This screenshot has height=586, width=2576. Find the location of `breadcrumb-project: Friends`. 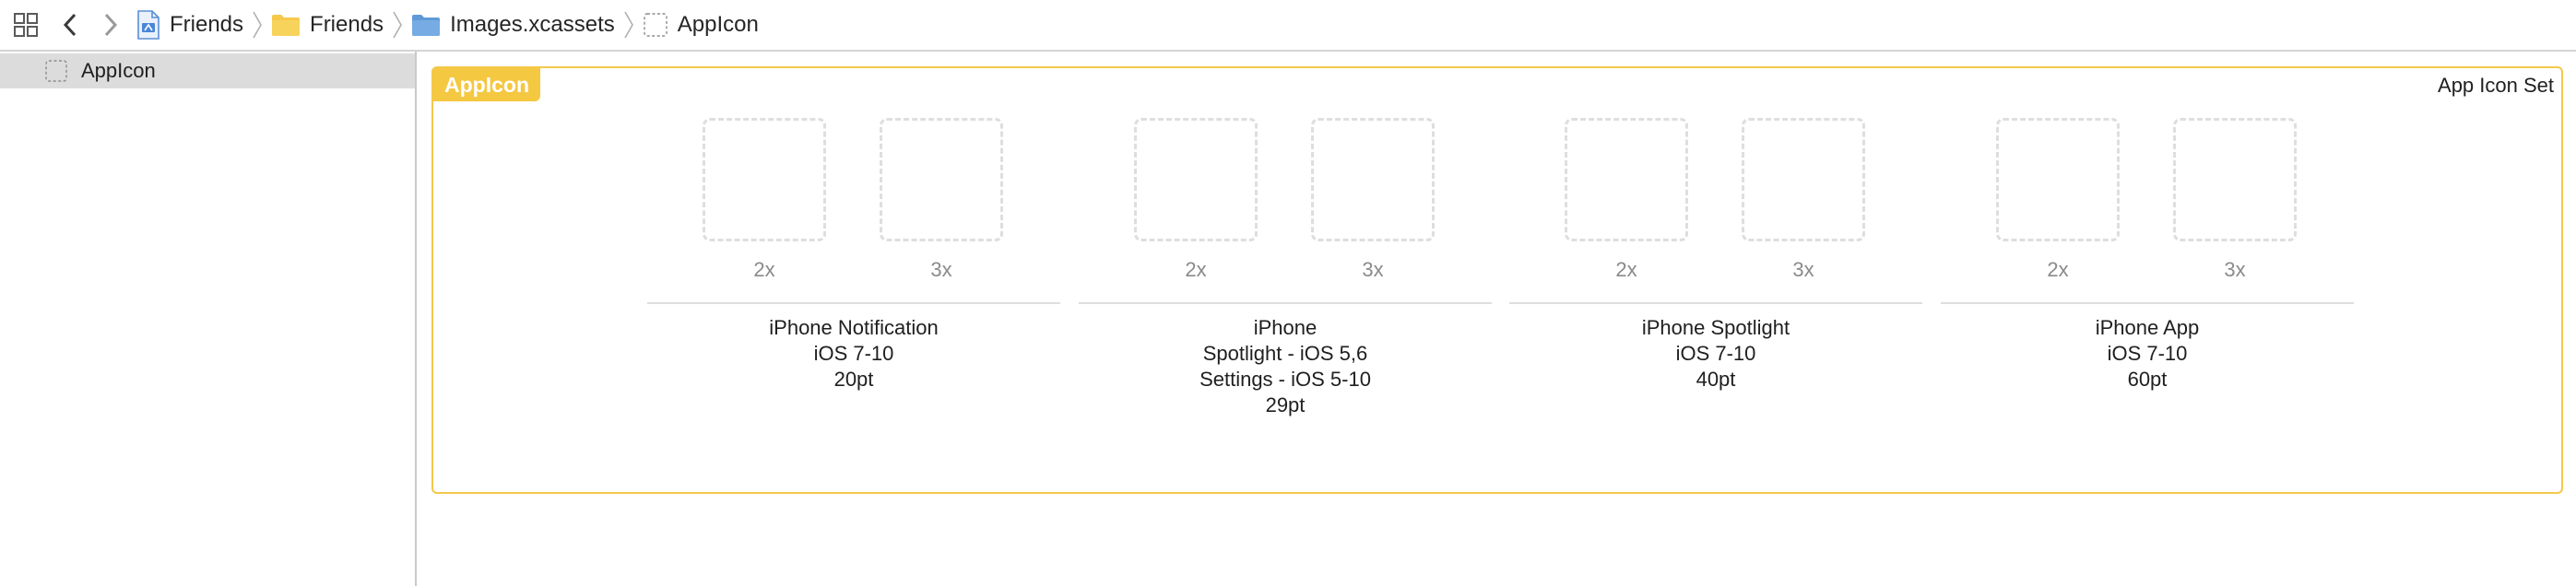

breadcrumb-project: Friends is located at coordinates (189, 25).